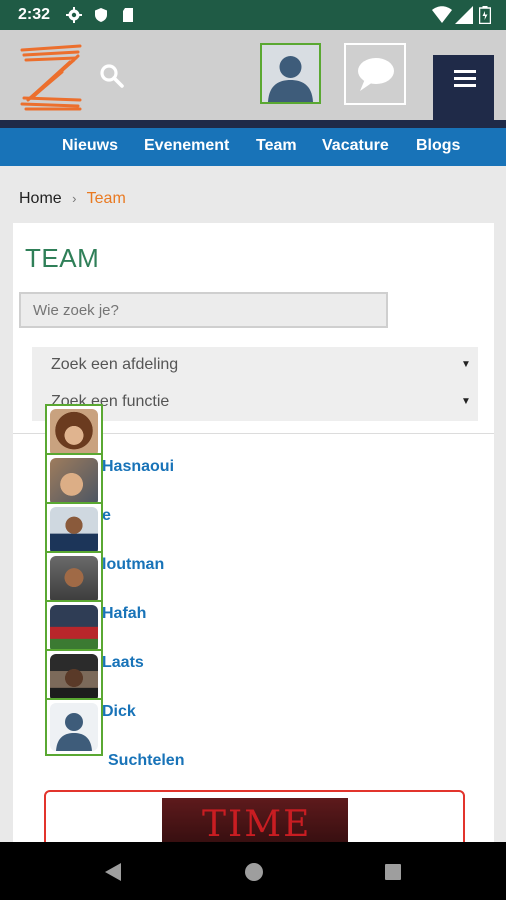 This screenshot has width=506, height=900. Describe the element at coordinates (442, 14) in the screenshot. I see `wifi-icon` at that location.